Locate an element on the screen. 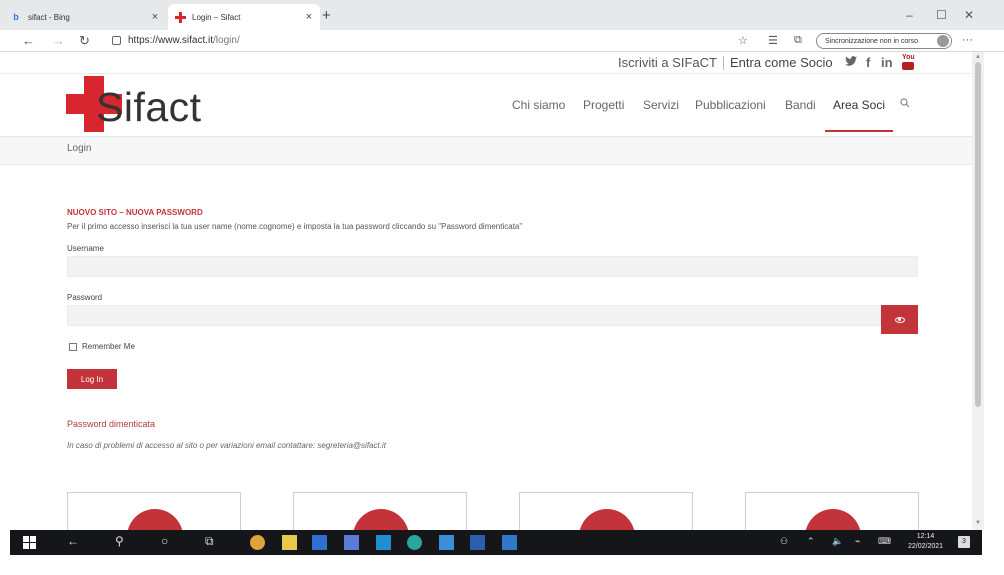  tab-title: sifact - Bing is located at coordinates (49, 17).